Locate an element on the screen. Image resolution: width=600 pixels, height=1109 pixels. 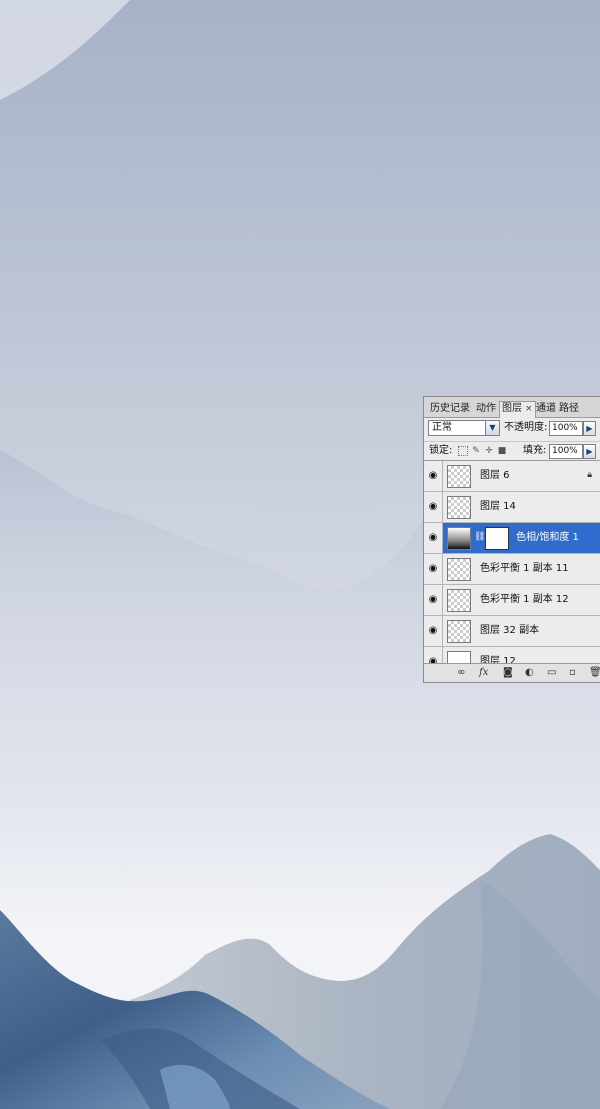
tab-actions: 动作 is located at coordinates (486, 409).